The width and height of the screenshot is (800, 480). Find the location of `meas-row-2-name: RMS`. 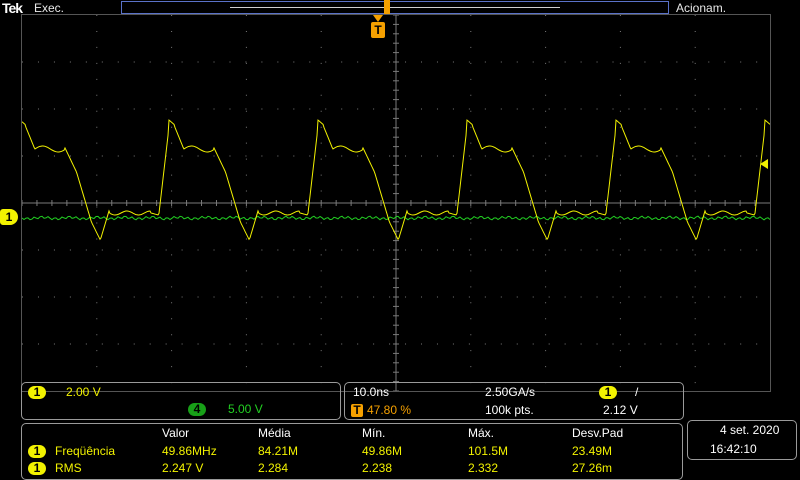

meas-row-2-name: RMS is located at coordinates (68, 468).